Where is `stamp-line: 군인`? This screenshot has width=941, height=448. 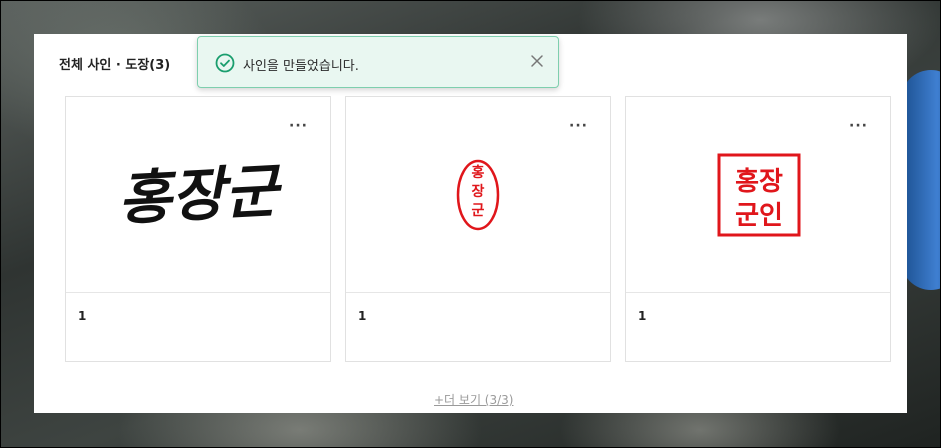
stamp-line: 군인 is located at coordinates (759, 216).